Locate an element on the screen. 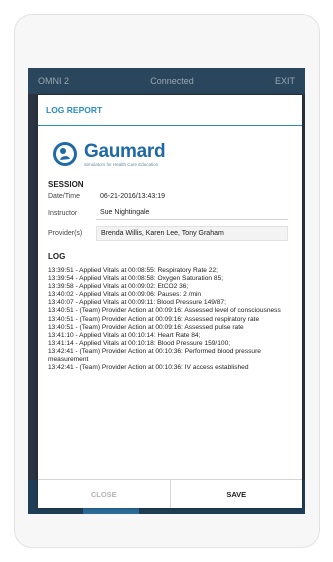 This screenshot has width=333, height=562. dialog-footer: CLOSE SAVE is located at coordinates (170, 493).